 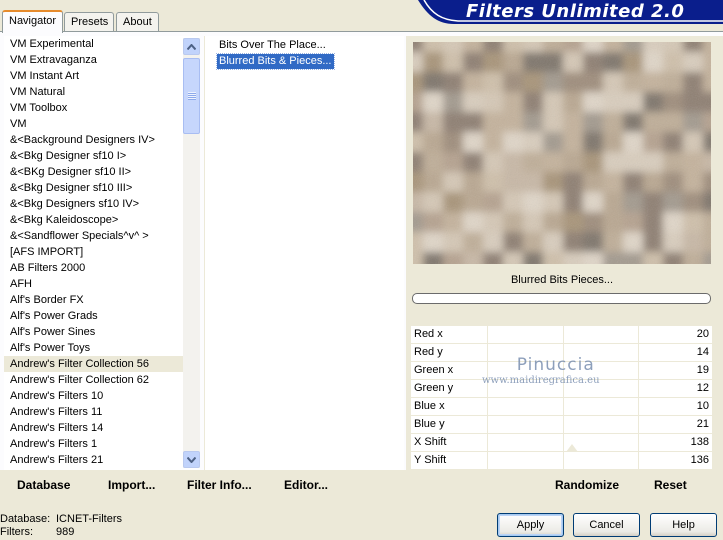 What do you see at coordinates (102, 204) in the screenshot?
I see `category-item: &<Bkg Designers sf10 IV>` at bounding box center [102, 204].